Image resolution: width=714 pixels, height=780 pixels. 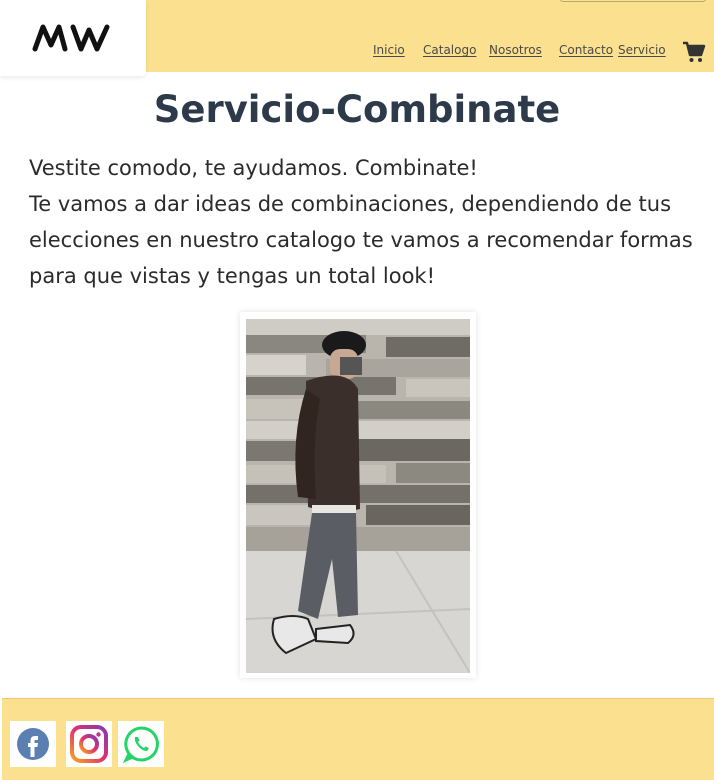 What do you see at coordinates (358, 739) in the screenshot?
I see `footer` at bounding box center [358, 739].